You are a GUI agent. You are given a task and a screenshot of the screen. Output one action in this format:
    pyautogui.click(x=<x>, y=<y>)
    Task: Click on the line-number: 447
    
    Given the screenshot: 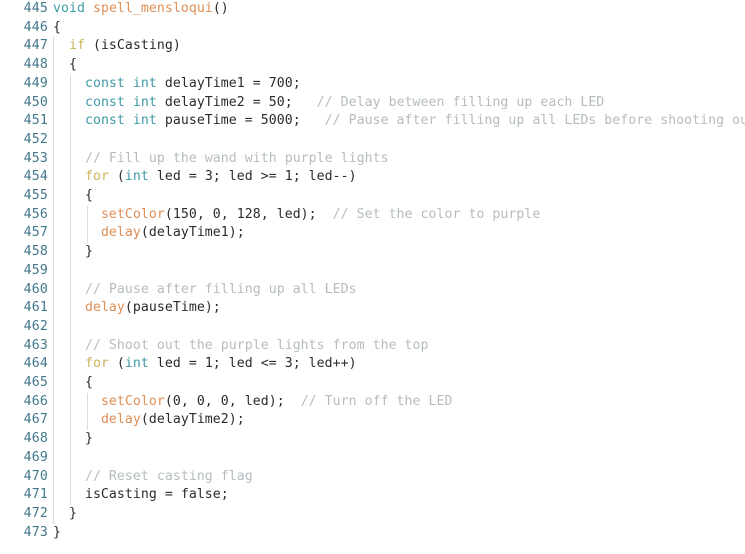 What is the action you would take?
    pyautogui.click(x=35, y=46)
    